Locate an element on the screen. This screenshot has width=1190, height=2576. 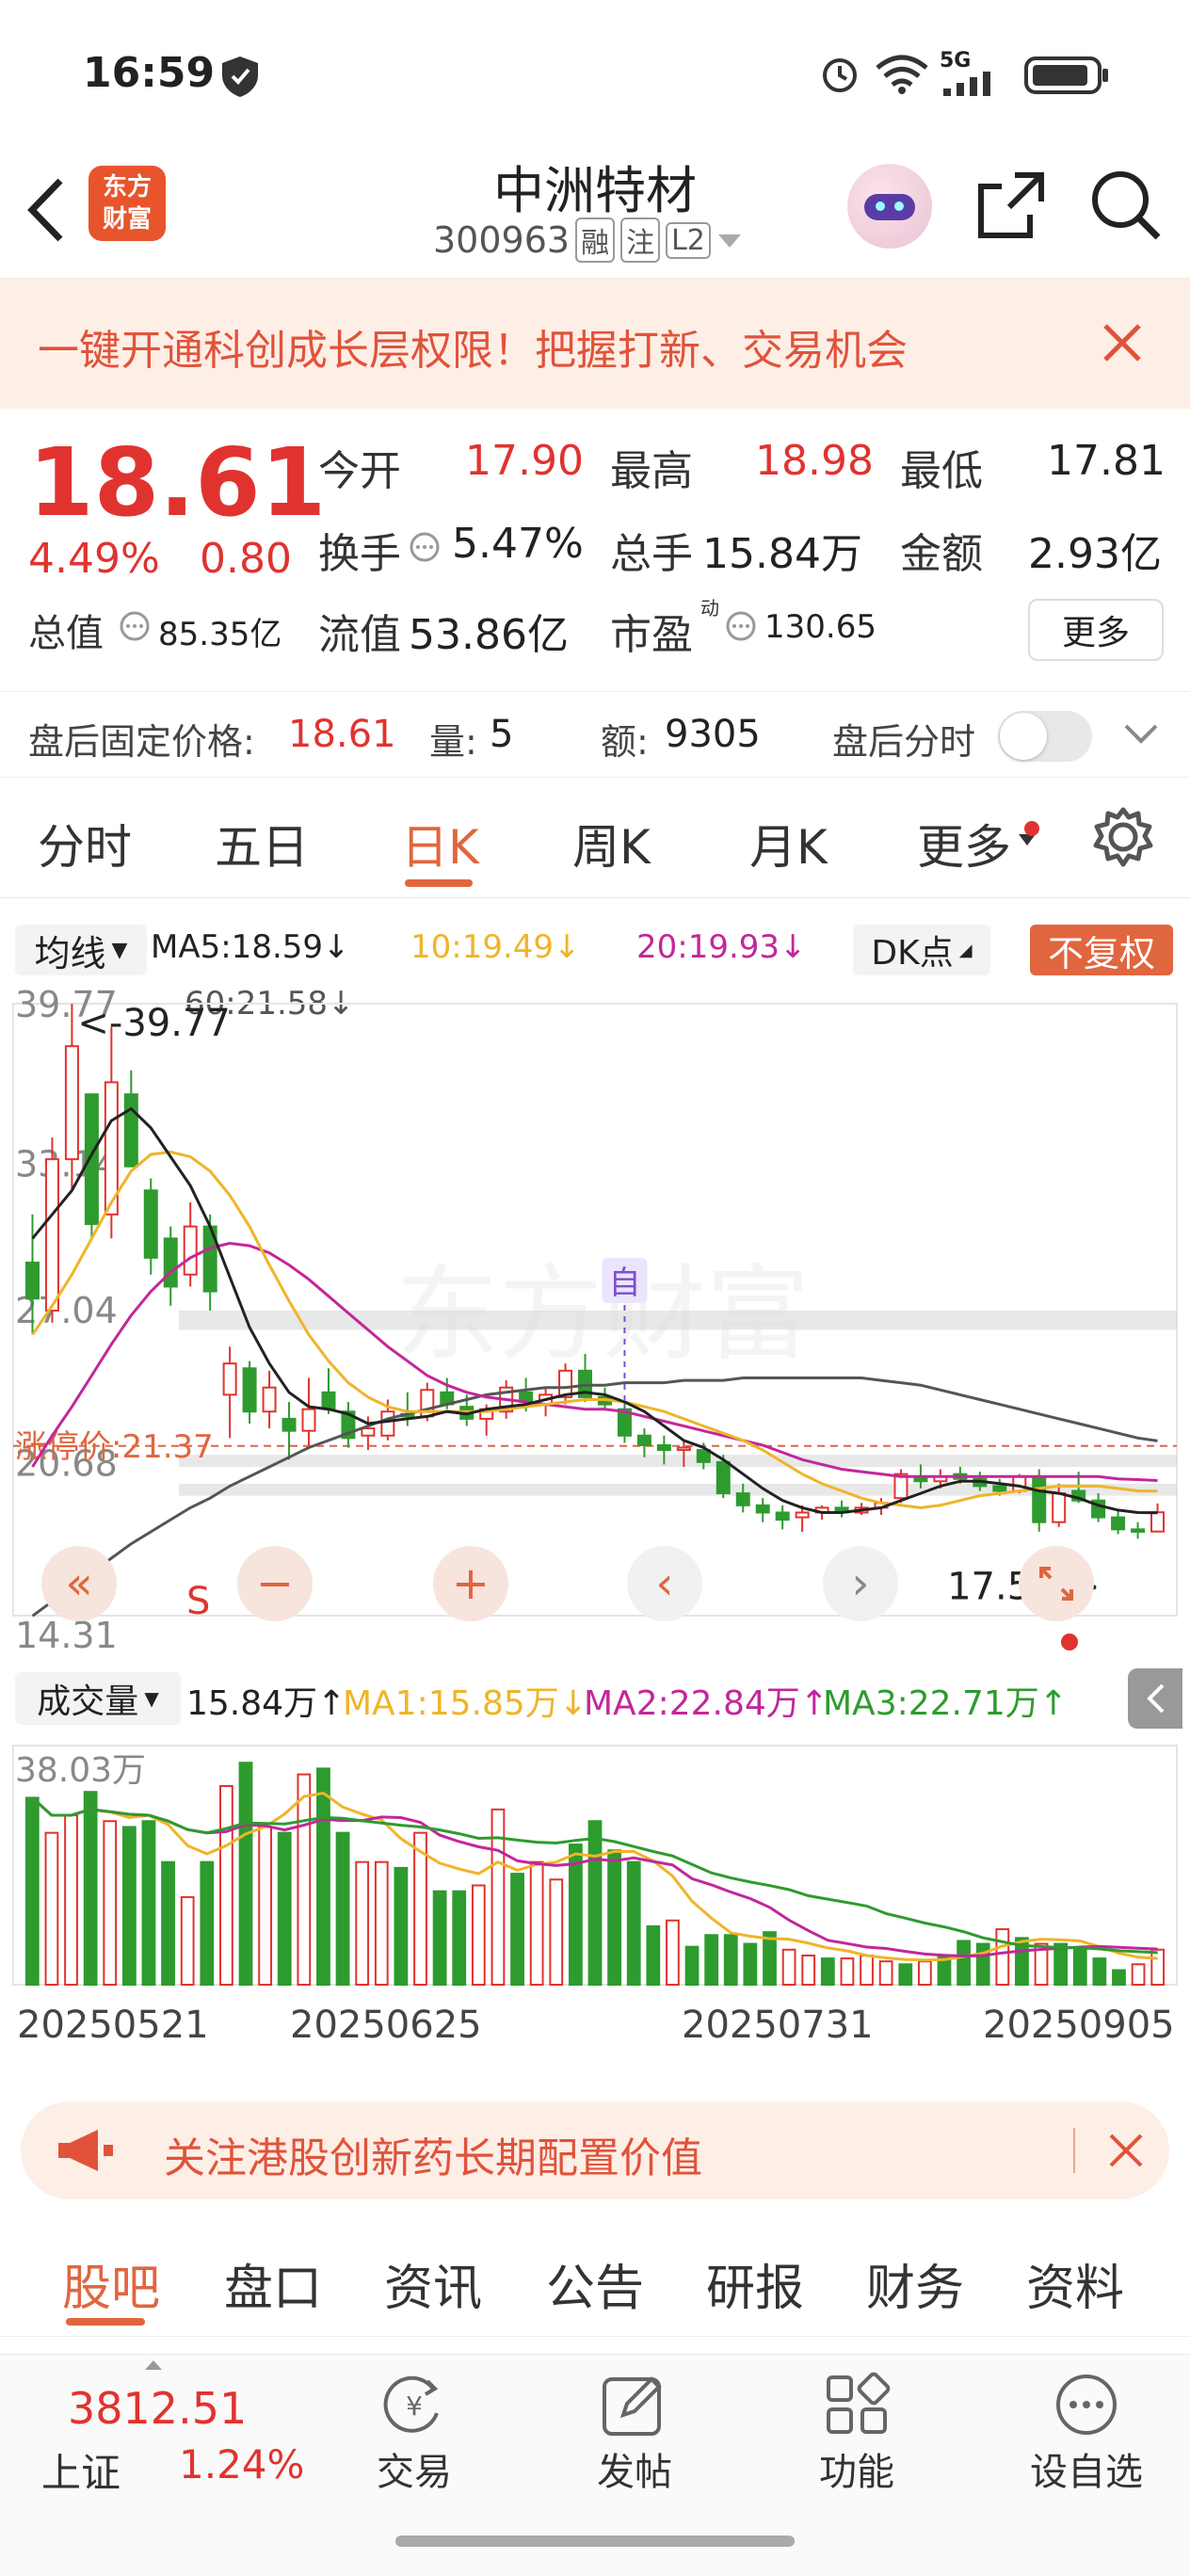
after-timeline-label: 盘后分时 is located at coordinates (904, 742).